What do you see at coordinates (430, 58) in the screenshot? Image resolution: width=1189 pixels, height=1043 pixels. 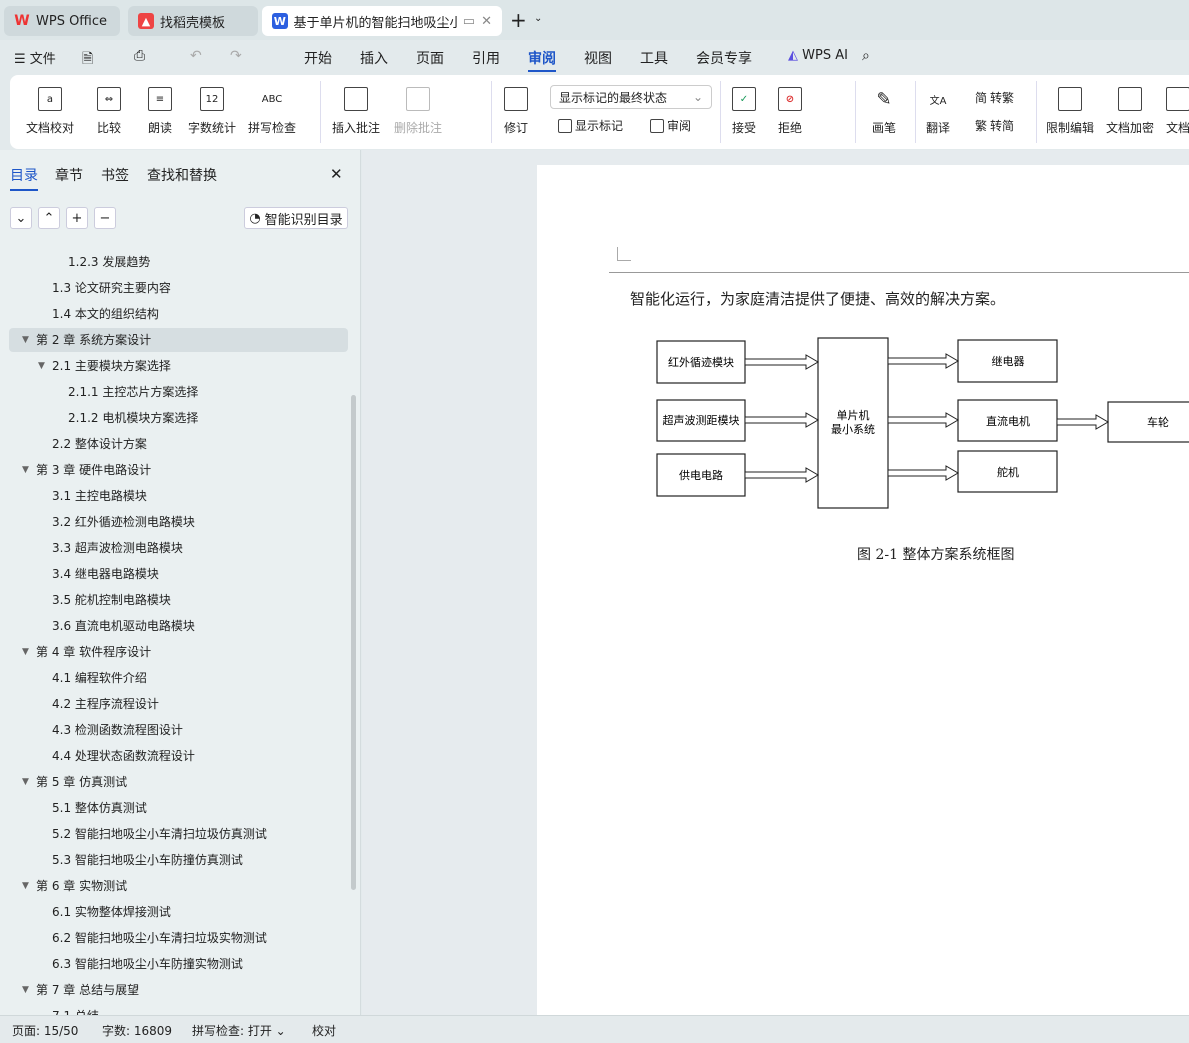 I see `menu-page: 页面` at bounding box center [430, 58].